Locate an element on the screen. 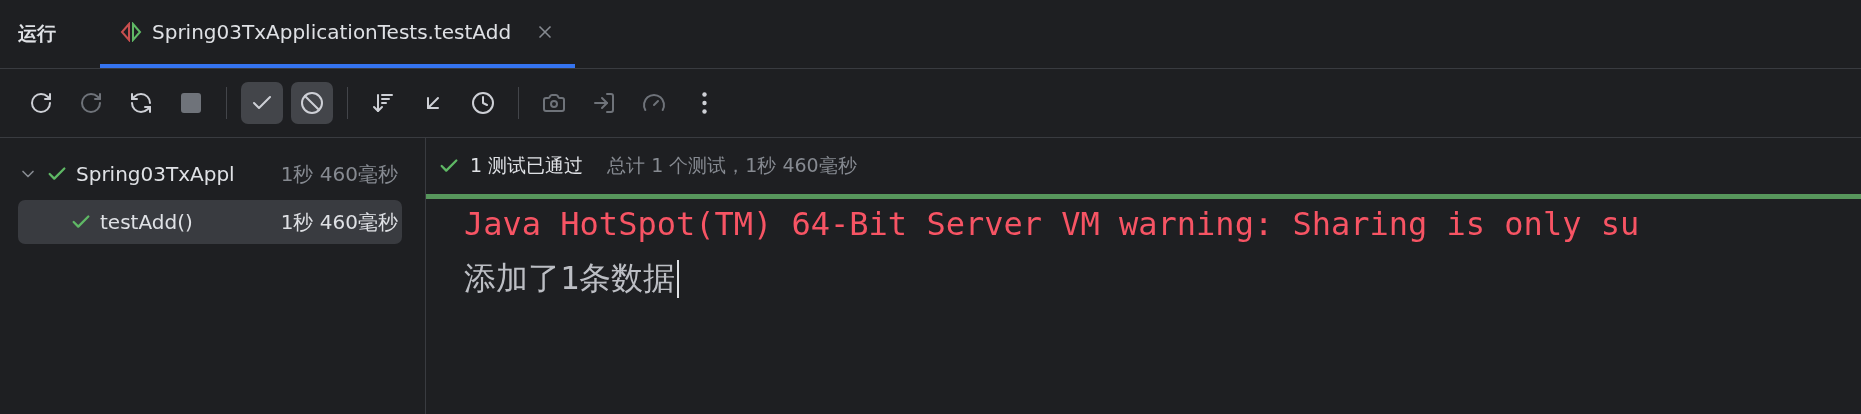 This screenshot has height=414, width=1861. test-name: testAdd() is located at coordinates (146, 222).